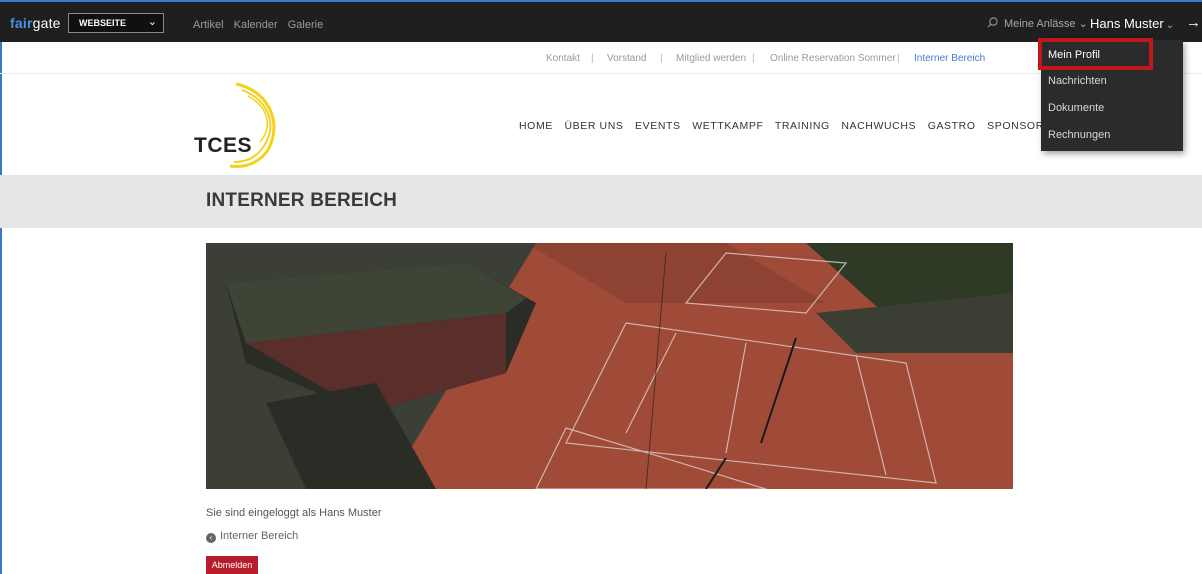  What do you see at coordinates (878, 126) in the screenshot?
I see `nav-nachwuchs: NACHWUCHS` at bounding box center [878, 126].